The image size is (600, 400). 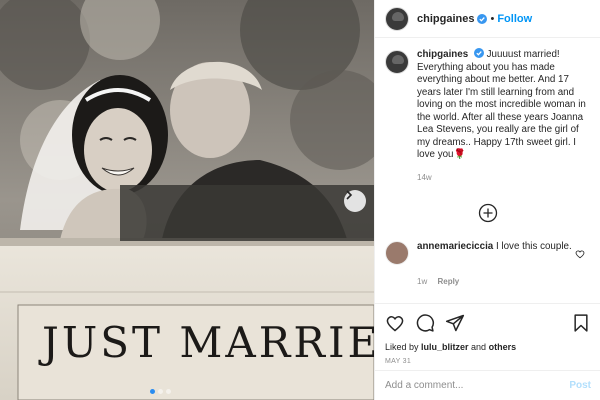 What do you see at coordinates (503, 347) in the screenshot?
I see `liked-by-others: others` at bounding box center [503, 347].